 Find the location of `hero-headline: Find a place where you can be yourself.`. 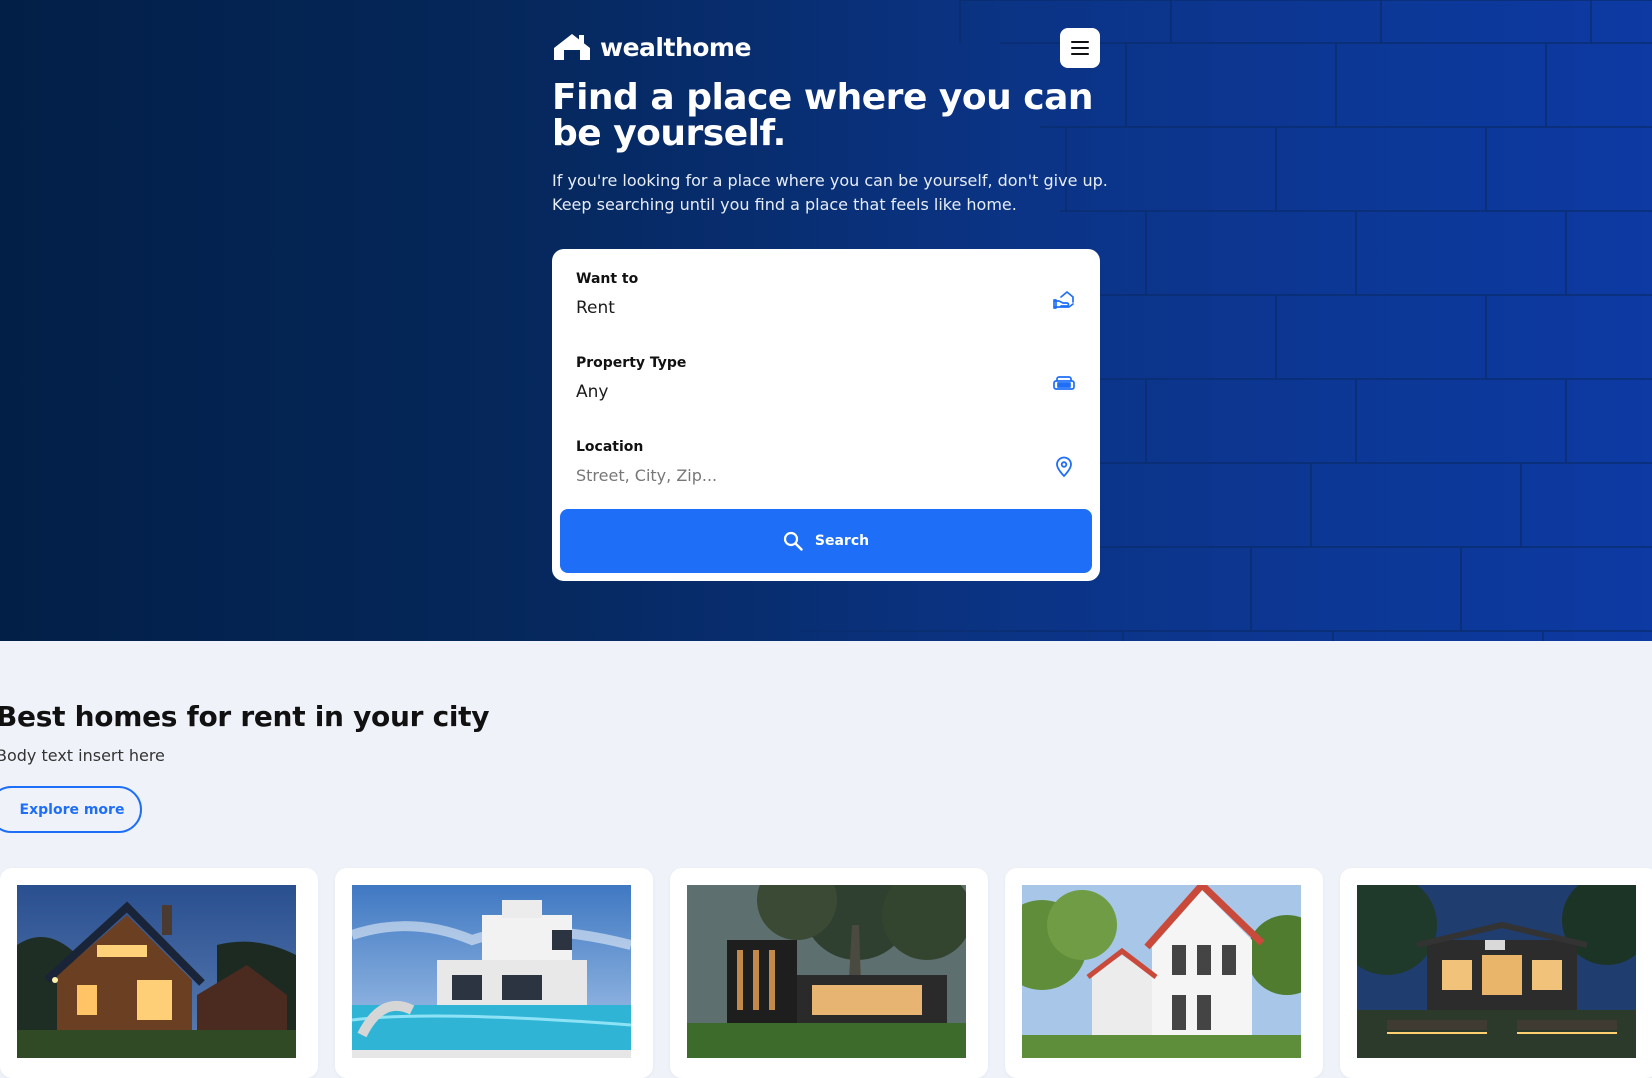

hero-headline: Find a place where you can be yourself. is located at coordinates (823, 115).